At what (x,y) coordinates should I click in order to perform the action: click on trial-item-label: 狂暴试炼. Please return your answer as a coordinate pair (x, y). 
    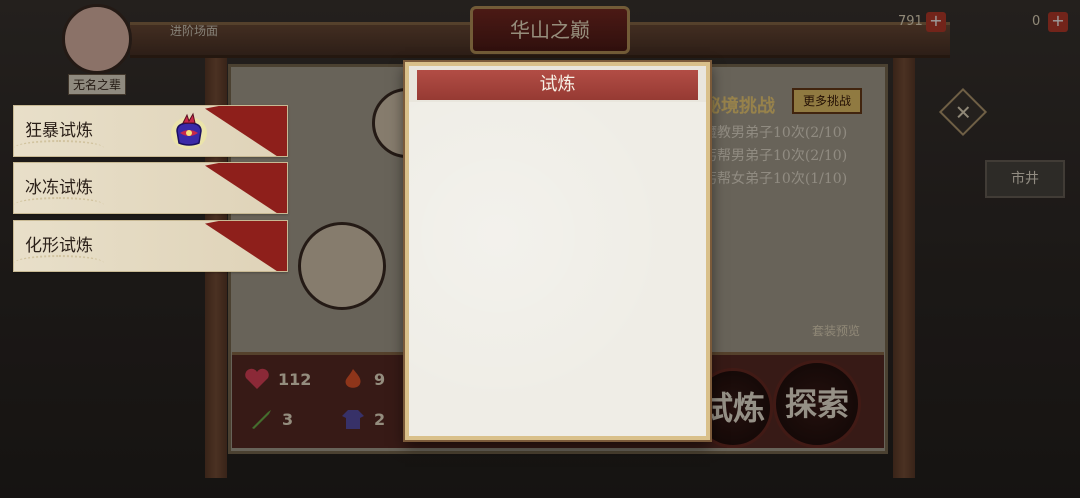
    Looking at the image, I should click on (59, 131).